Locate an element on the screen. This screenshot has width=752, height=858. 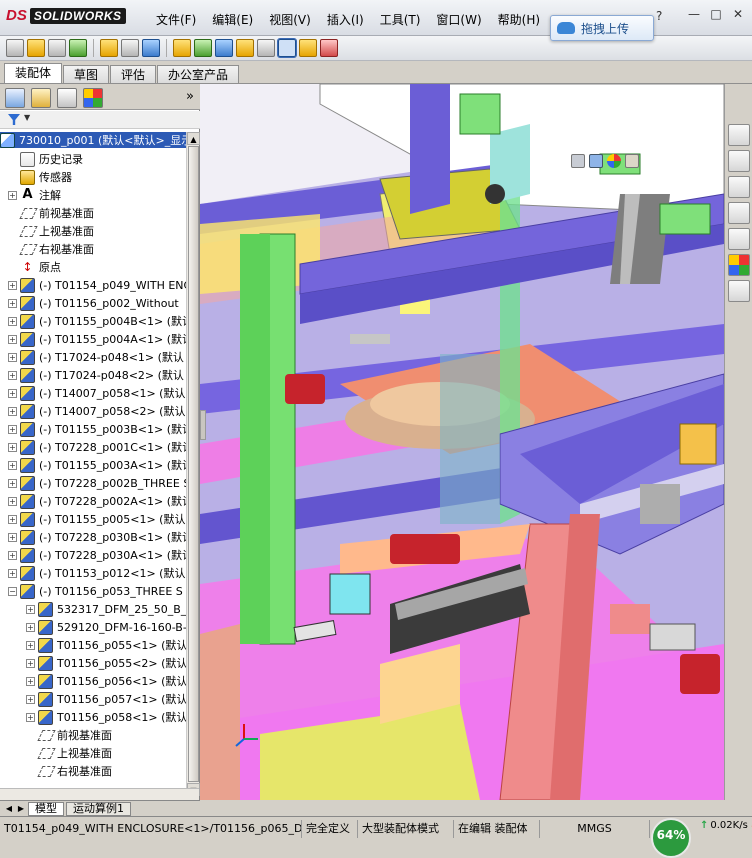
tree-item: +532317_DFM_25_50_B_P is located at coordinates (93, 609).